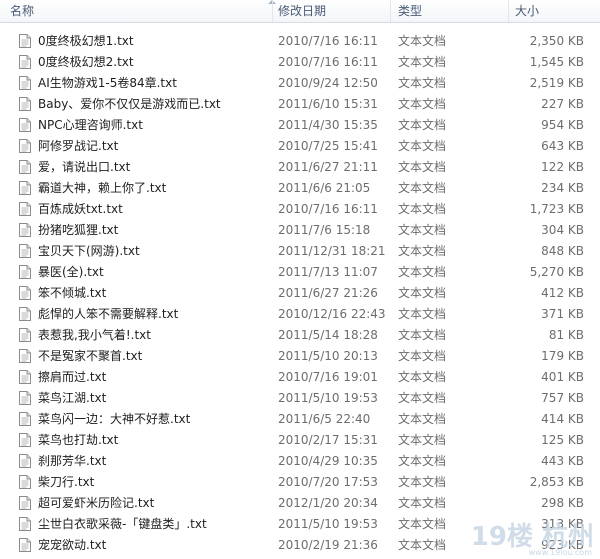  I want to click on file-row: 彪悍的人笨不需要解释.txt 2010/12/16 22:43 文本文档 371 KB, so click(300, 314).